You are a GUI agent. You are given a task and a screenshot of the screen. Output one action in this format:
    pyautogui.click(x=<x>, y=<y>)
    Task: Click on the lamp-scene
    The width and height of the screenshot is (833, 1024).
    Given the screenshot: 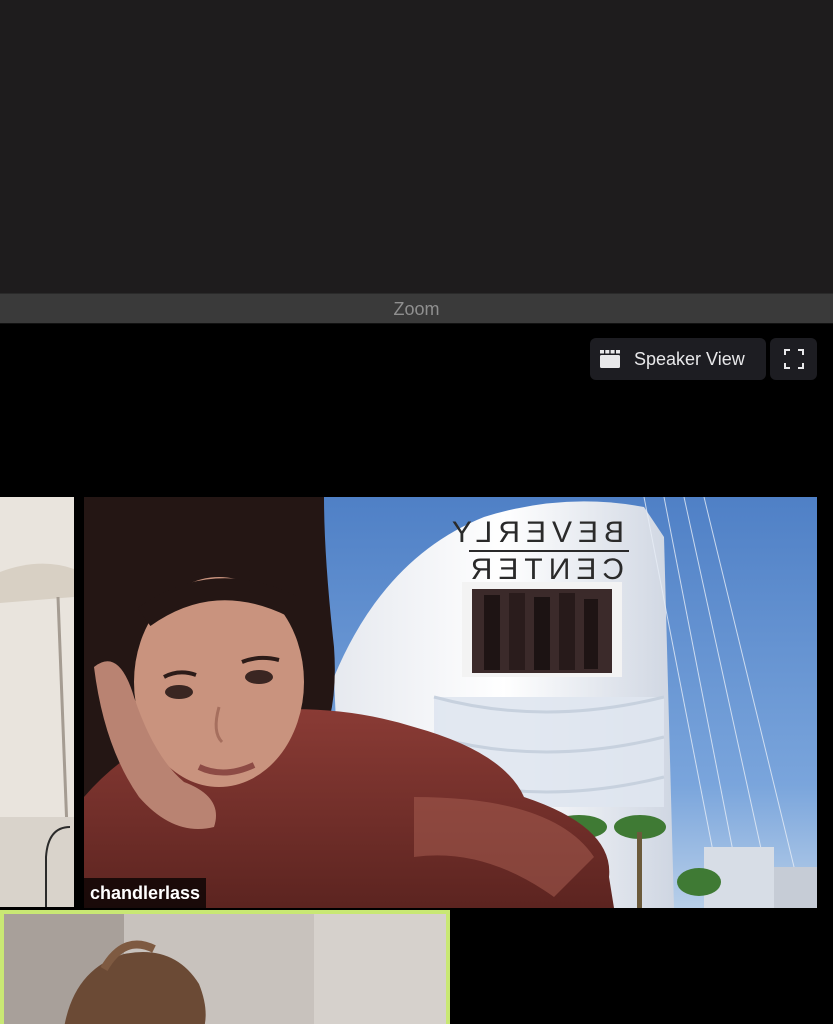 What is the action you would take?
    pyautogui.click(x=37, y=702)
    